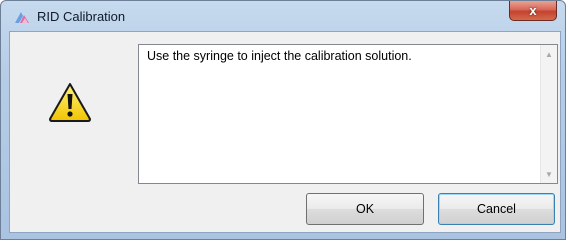 The image size is (568, 241). Describe the element at coordinates (549, 174) in the screenshot. I see `scroll-down-arrow-icon: ▼` at that location.